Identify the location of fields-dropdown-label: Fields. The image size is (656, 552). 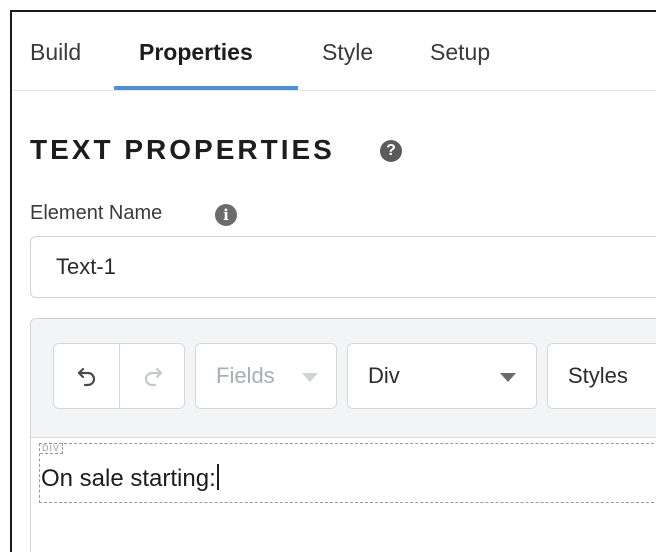
(245, 375).